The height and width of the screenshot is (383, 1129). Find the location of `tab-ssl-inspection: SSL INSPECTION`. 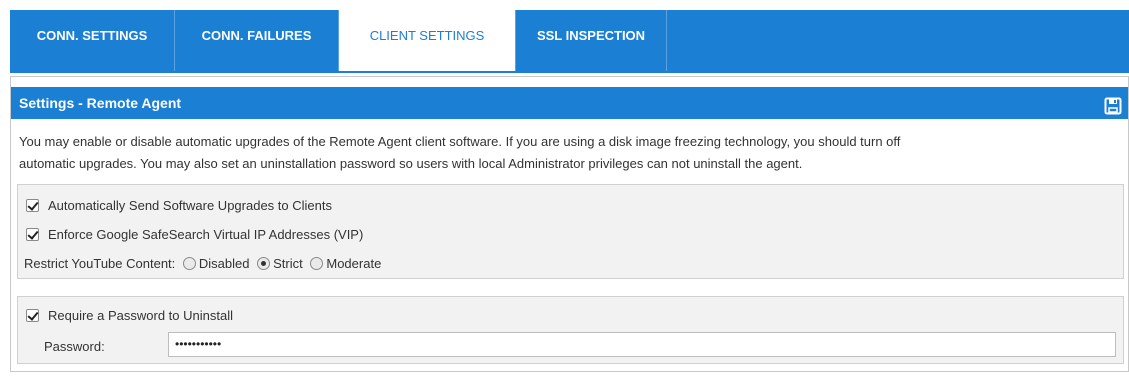

tab-ssl-inspection: SSL INSPECTION is located at coordinates (591, 40).